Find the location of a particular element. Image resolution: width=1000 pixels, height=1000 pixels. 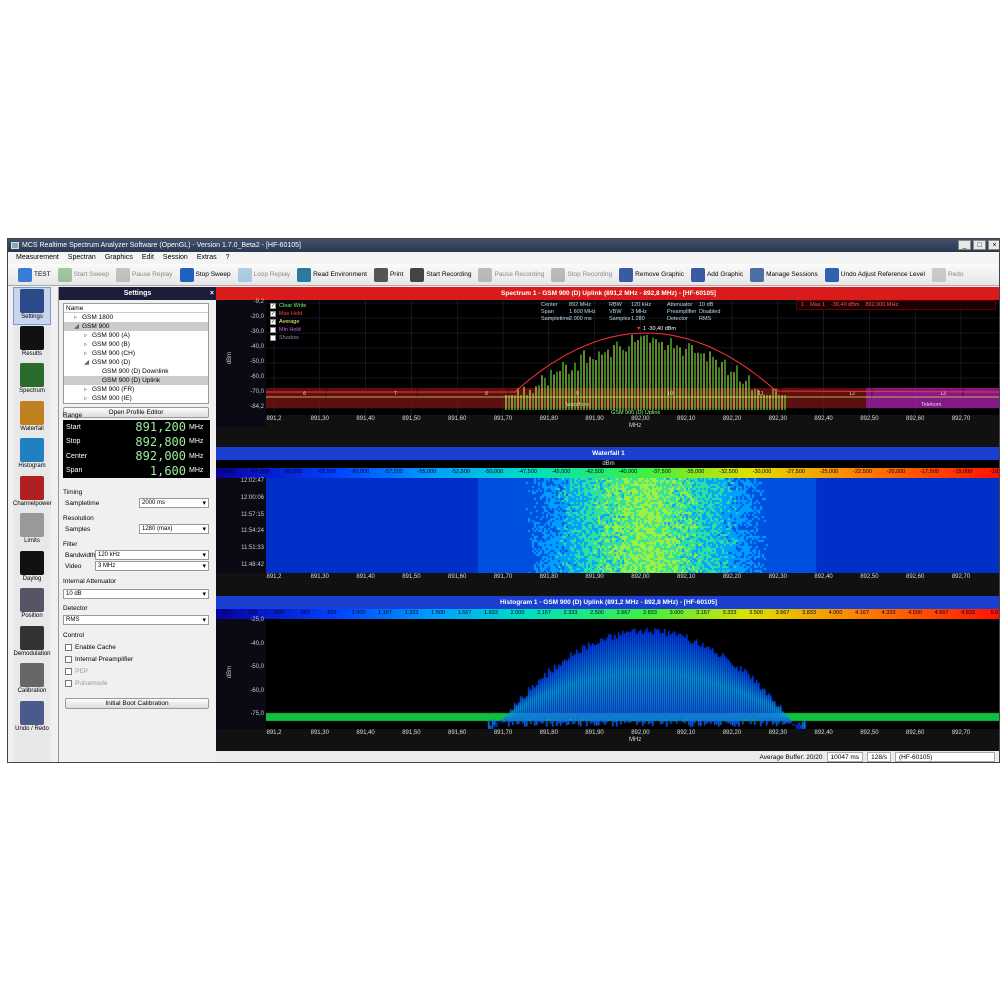

tree-item: ◢ GSM 900 is located at coordinates (136, 326).